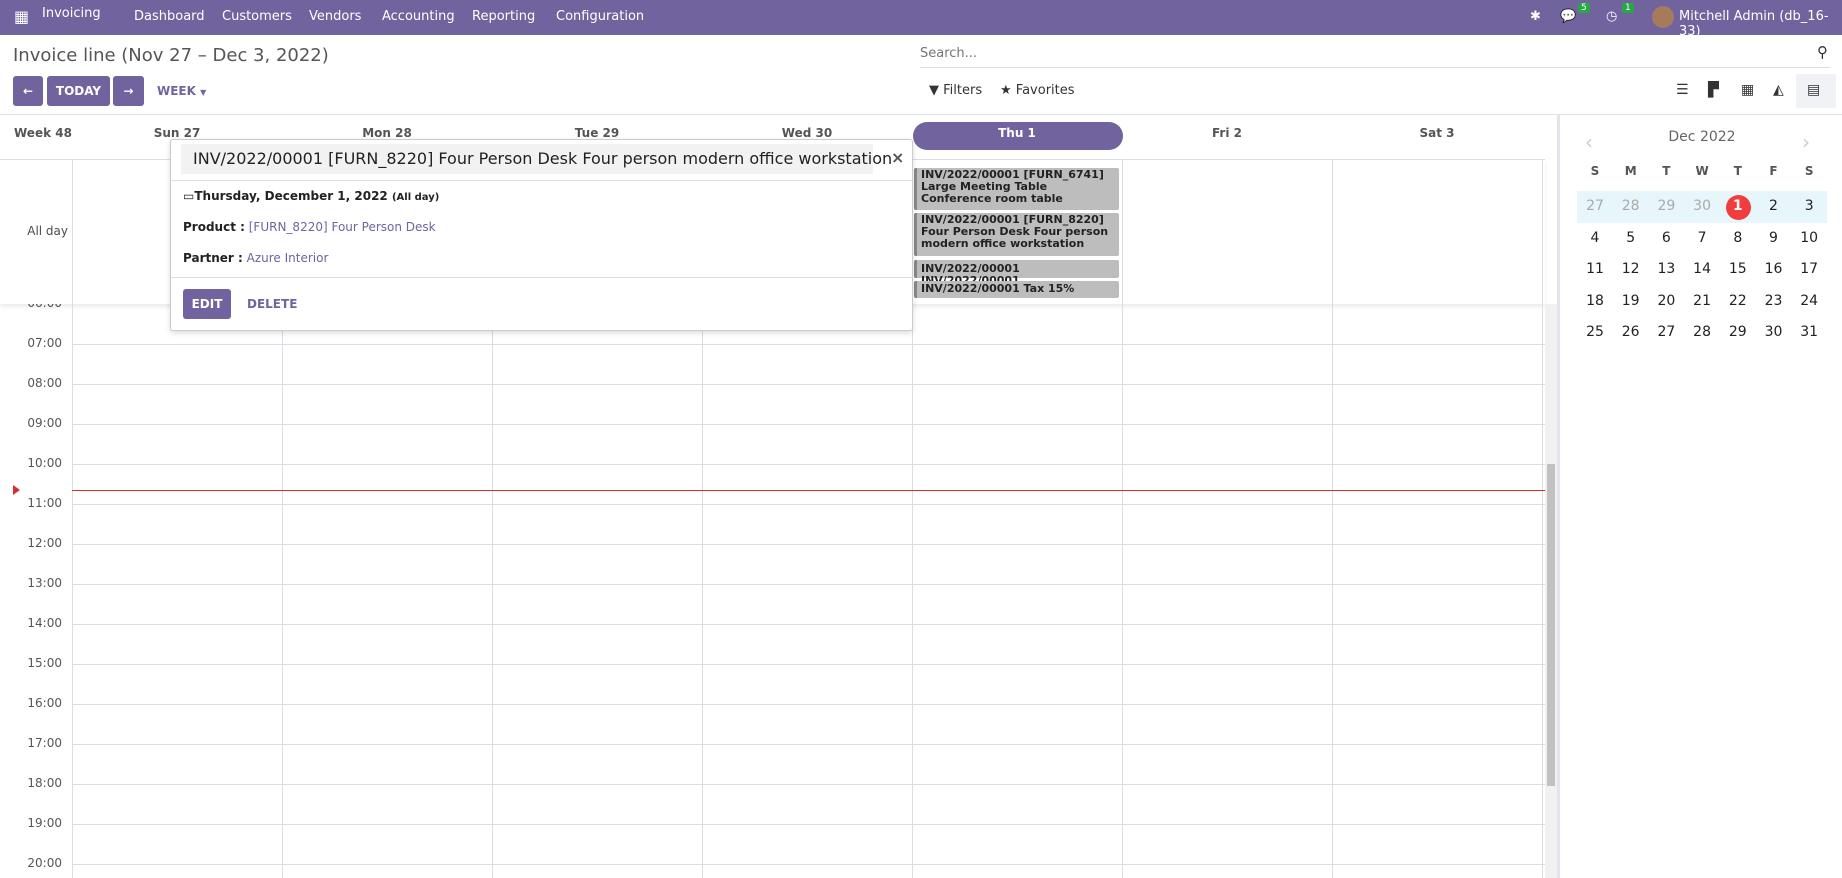 The image size is (1842, 878). What do you see at coordinates (128, 91) in the screenshot?
I see `next-button: →` at bounding box center [128, 91].